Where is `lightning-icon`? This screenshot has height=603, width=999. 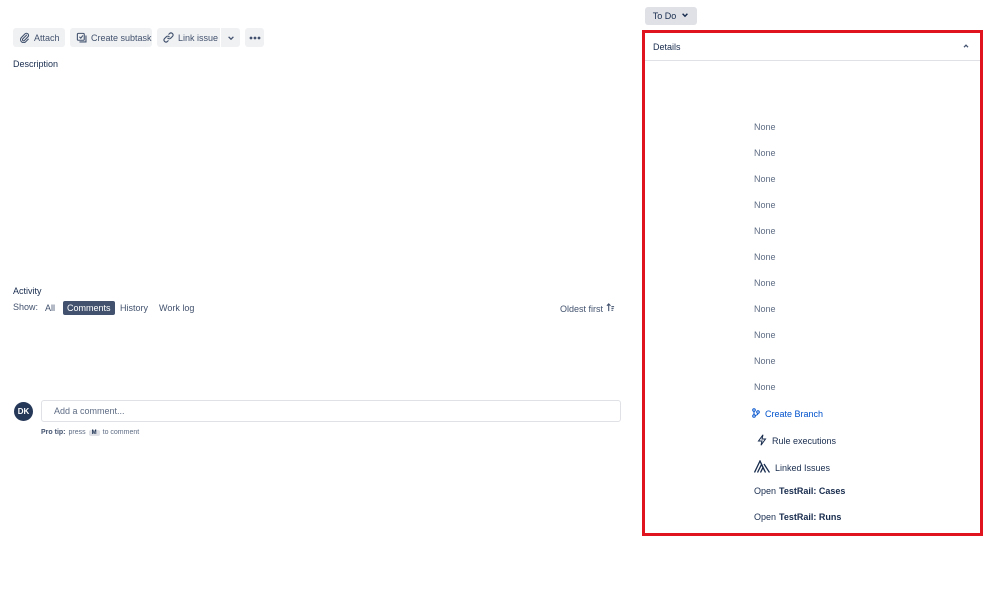 lightning-icon is located at coordinates (762, 441).